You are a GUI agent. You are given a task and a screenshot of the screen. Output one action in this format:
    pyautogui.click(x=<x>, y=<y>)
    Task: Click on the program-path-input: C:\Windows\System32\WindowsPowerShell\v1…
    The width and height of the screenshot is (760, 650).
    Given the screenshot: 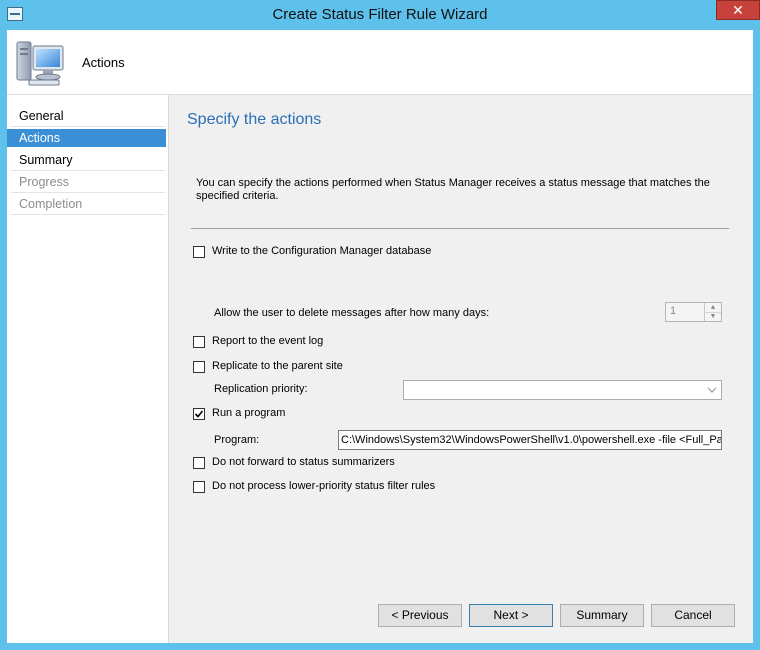 What is the action you would take?
    pyautogui.click(x=530, y=440)
    